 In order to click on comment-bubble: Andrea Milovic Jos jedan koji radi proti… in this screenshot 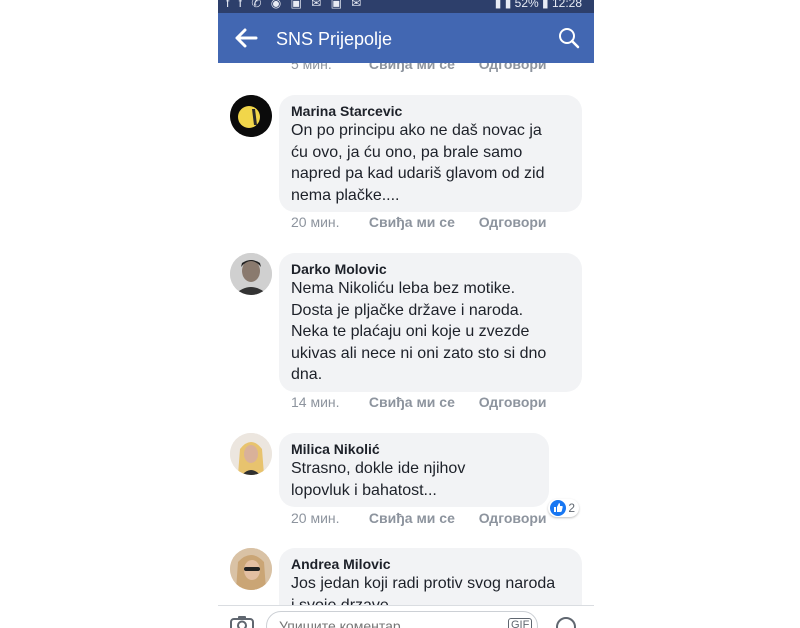, I will do `click(430, 576)`.